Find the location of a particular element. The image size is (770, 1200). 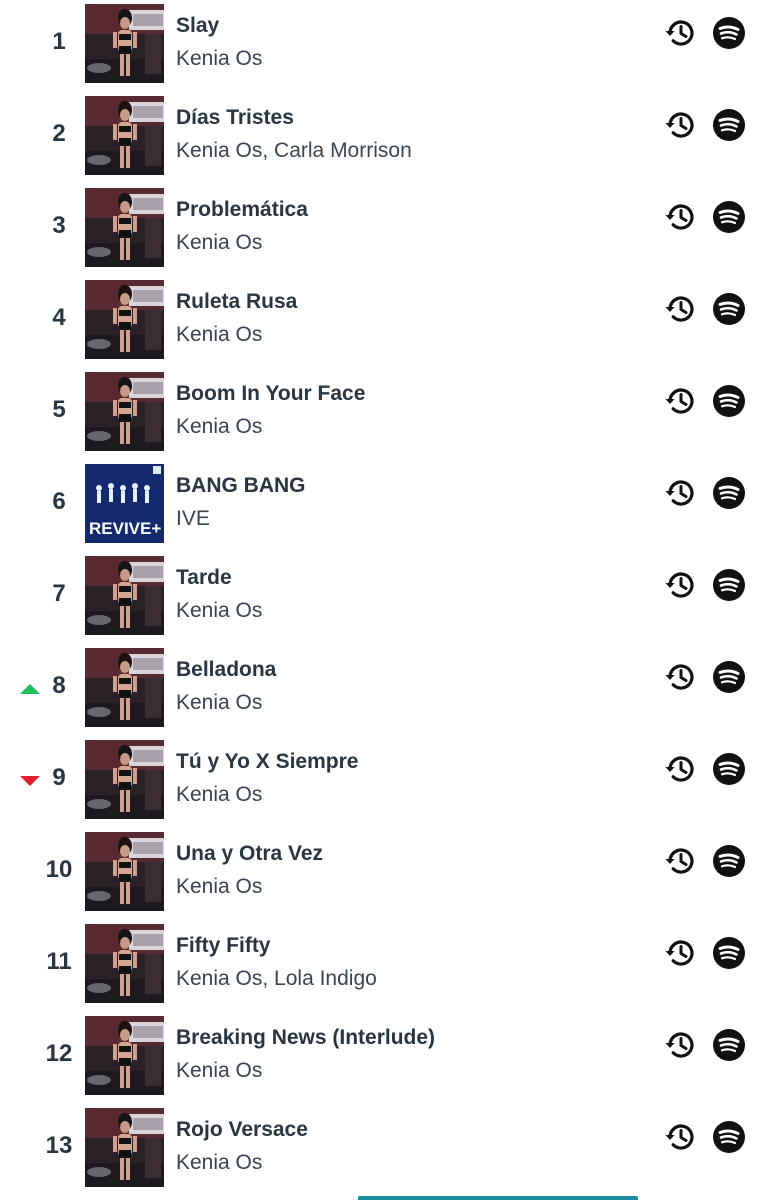

track-row: 2 Días Tristes Kenia Os, Carla Morrison is located at coordinates (385, 138).